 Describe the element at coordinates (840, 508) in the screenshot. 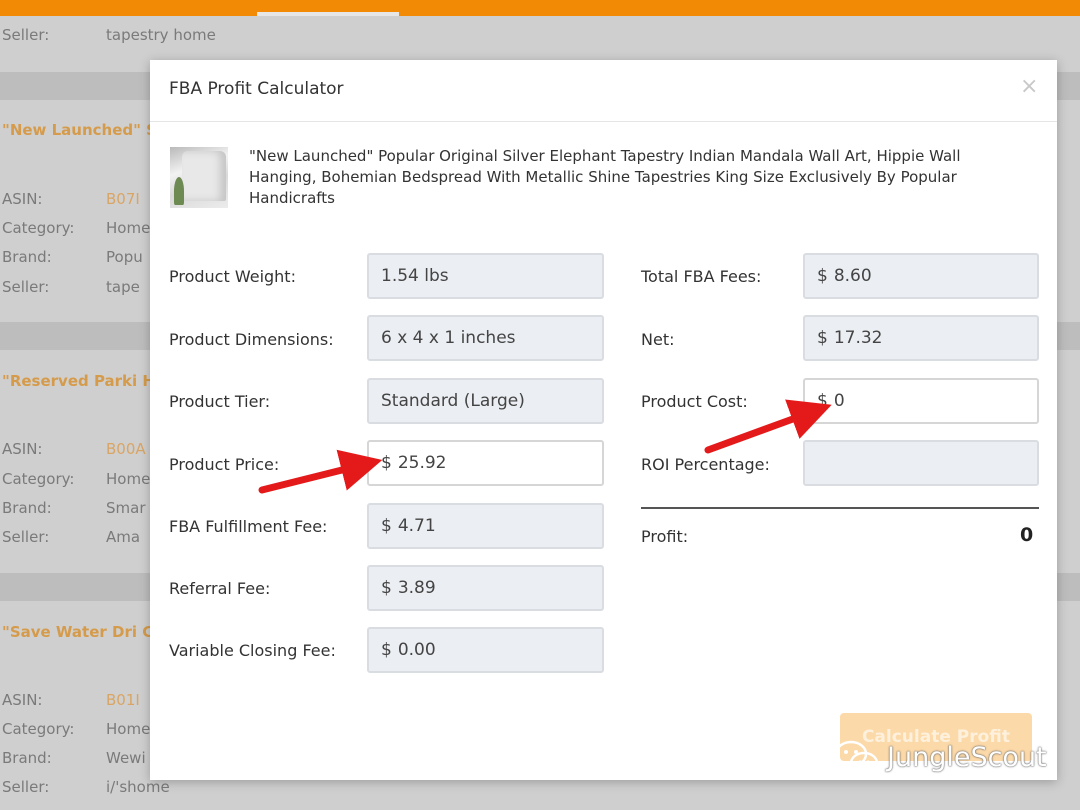

I see `profit-divider` at that location.